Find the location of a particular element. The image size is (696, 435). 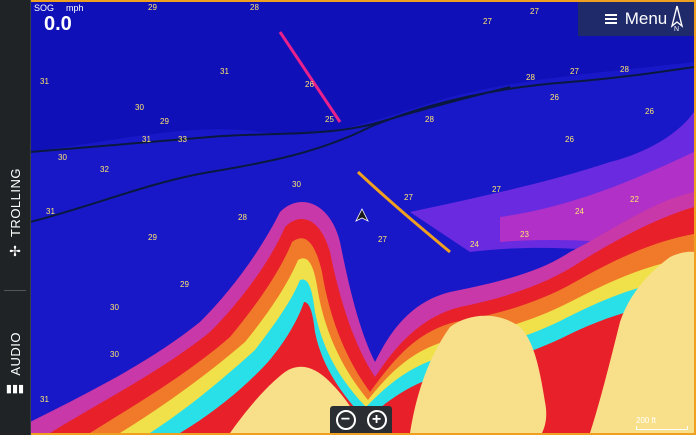

scale-label: 200 ft is located at coordinates (646, 420).